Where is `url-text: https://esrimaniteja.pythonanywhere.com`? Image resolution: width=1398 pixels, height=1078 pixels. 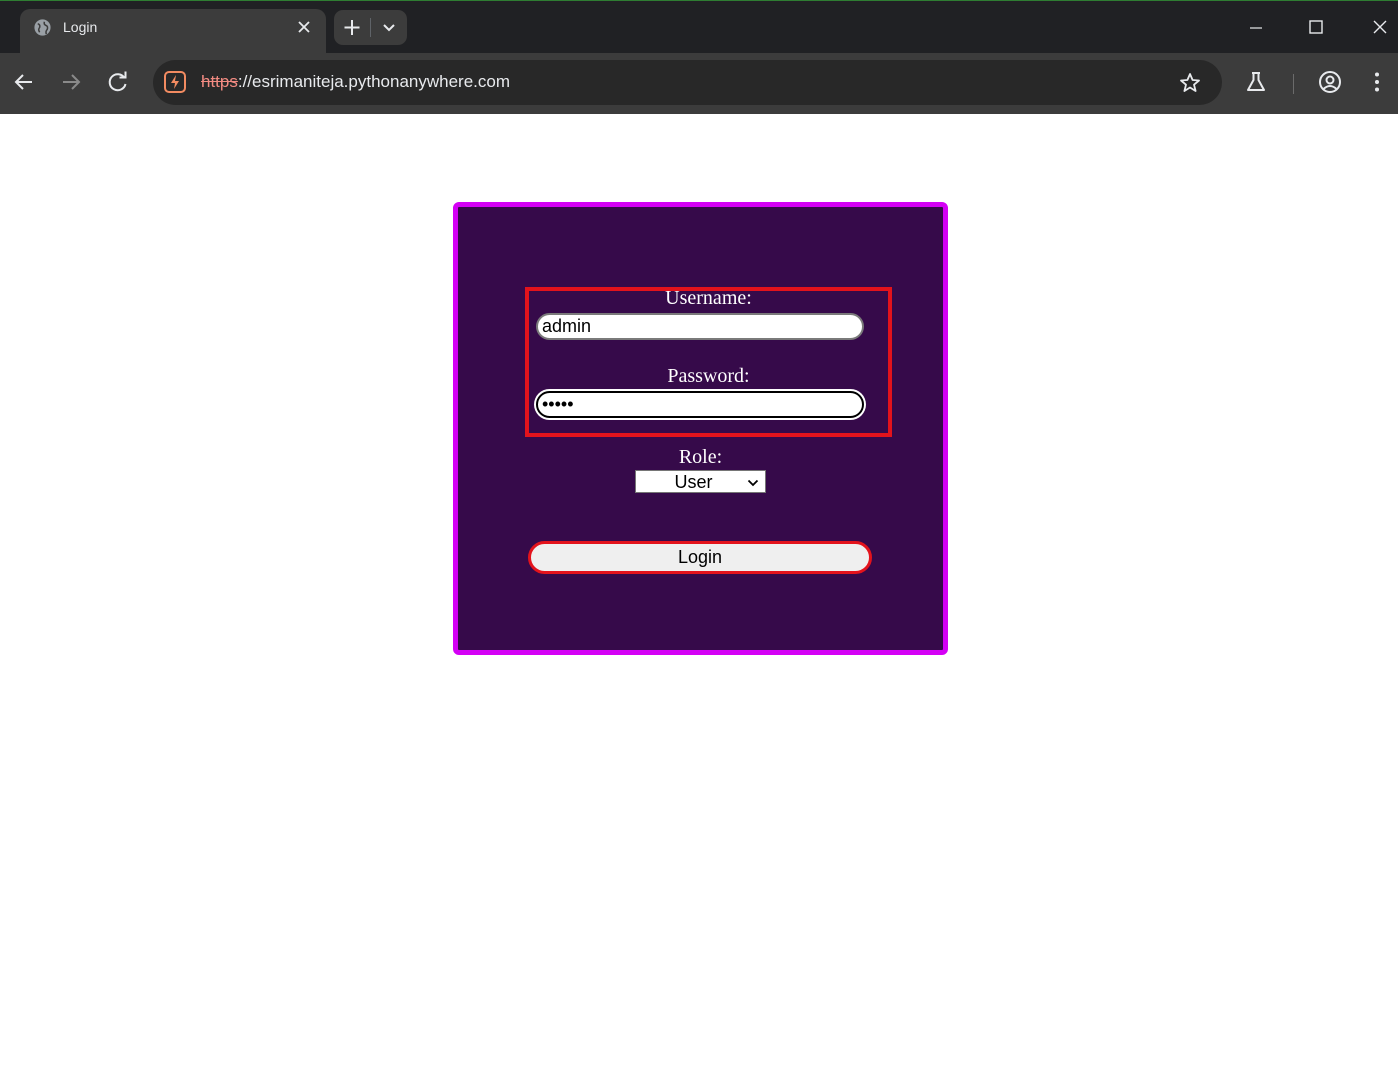
url-text: https://esrimaniteja.pythonanywhere.com is located at coordinates (355, 82).